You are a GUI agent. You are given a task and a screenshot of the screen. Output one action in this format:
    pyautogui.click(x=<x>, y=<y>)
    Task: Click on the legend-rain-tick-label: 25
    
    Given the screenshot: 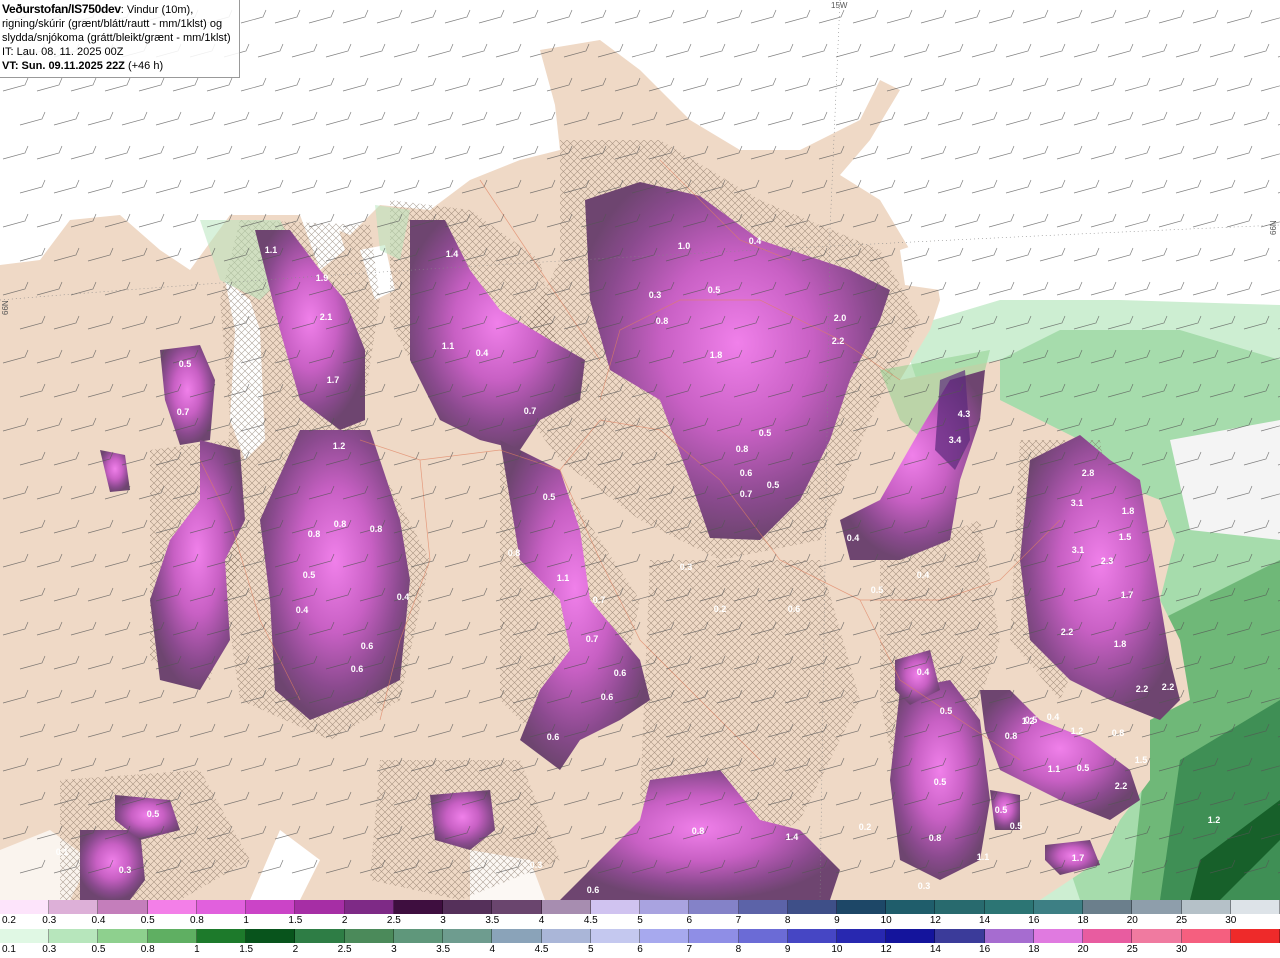 What is the action you would take?
    pyautogui.click(x=1132, y=949)
    